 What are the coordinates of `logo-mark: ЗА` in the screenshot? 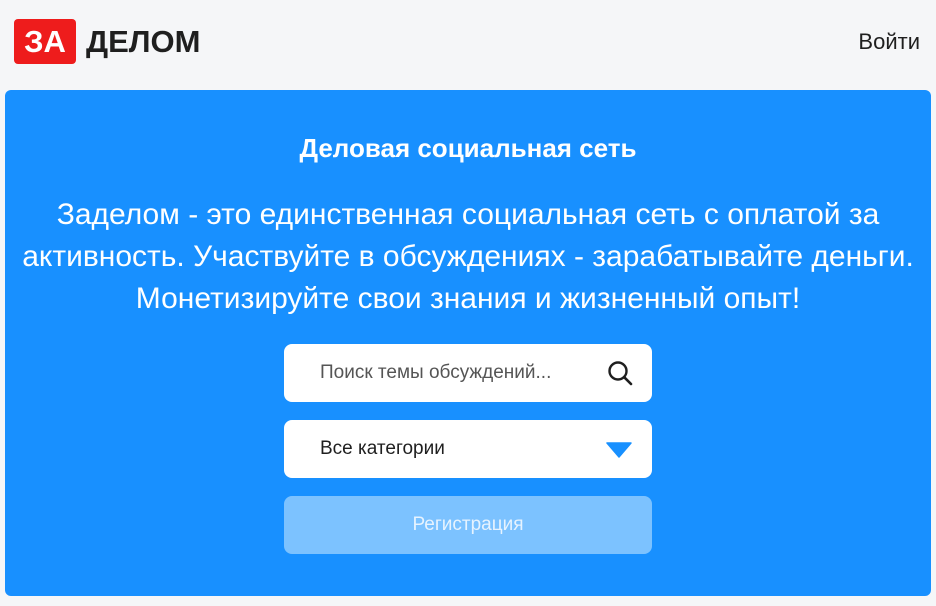 It's located at (45, 41).